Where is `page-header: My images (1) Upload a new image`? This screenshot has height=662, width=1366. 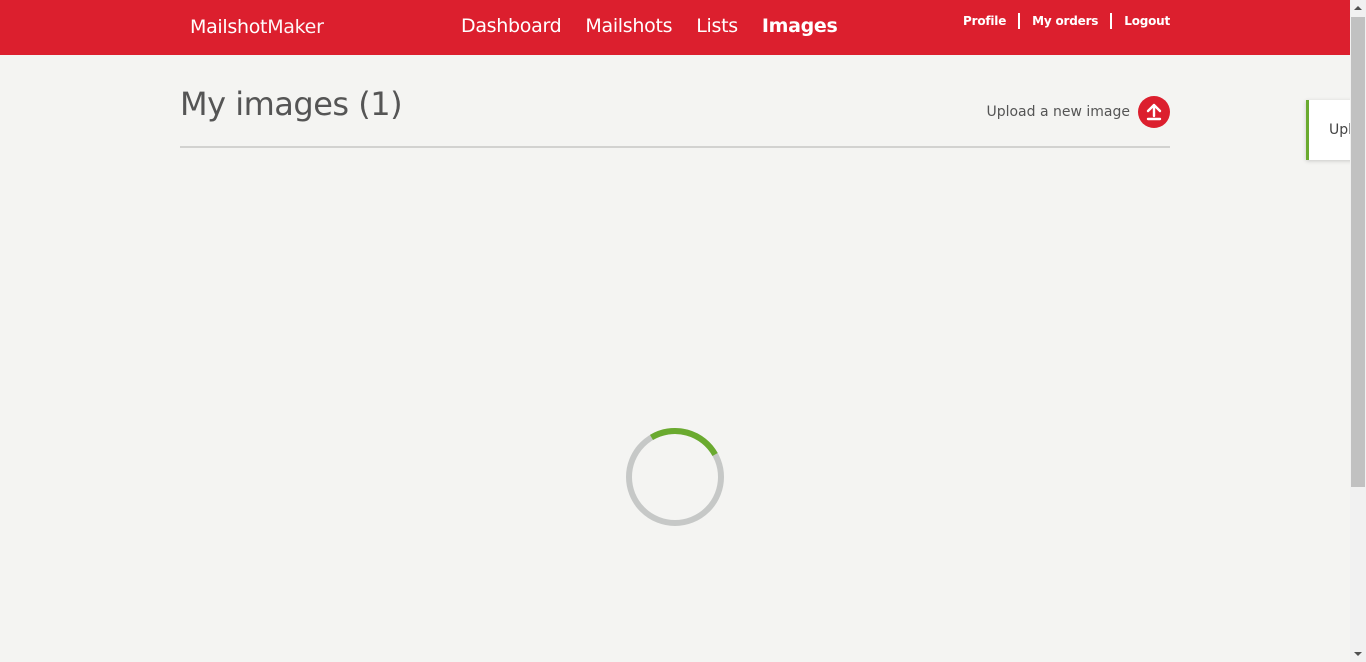
page-header: My images (1) Upload a new image is located at coordinates (675, 114).